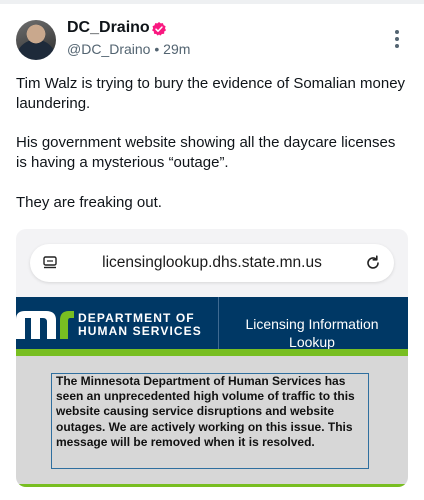 Image resolution: width=424 pixels, height=500 pixels. What do you see at coordinates (312, 333) in the screenshot?
I see `site-title: Licensing Information Lookup` at bounding box center [312, 333].